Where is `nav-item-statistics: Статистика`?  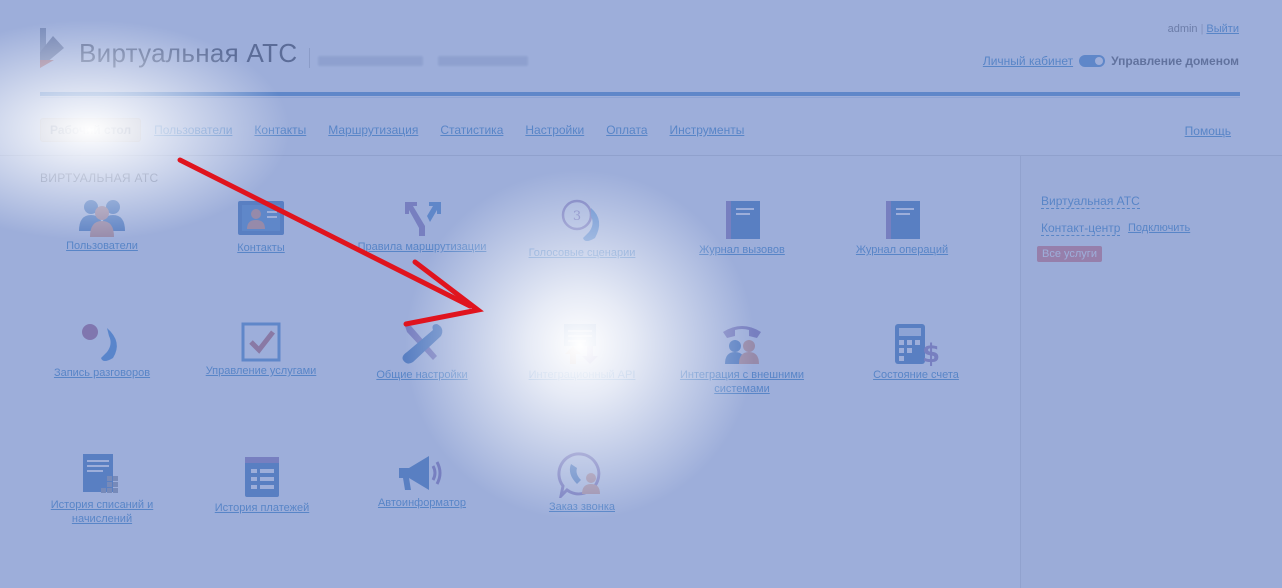
nav-item-statistics: Статистика is located at coordinates (471, 130).